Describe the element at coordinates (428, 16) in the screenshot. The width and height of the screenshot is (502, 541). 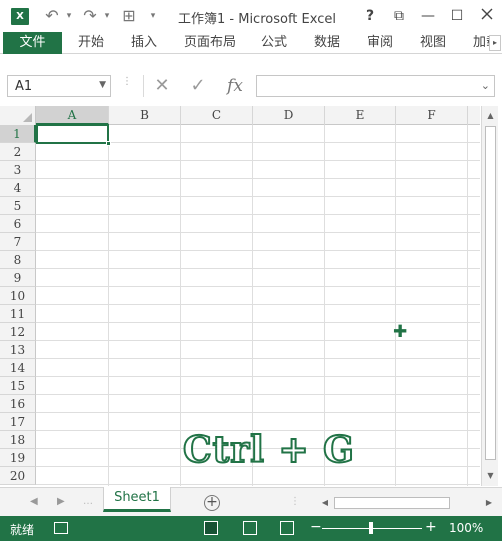
I see `minimize-button: —` at that location.